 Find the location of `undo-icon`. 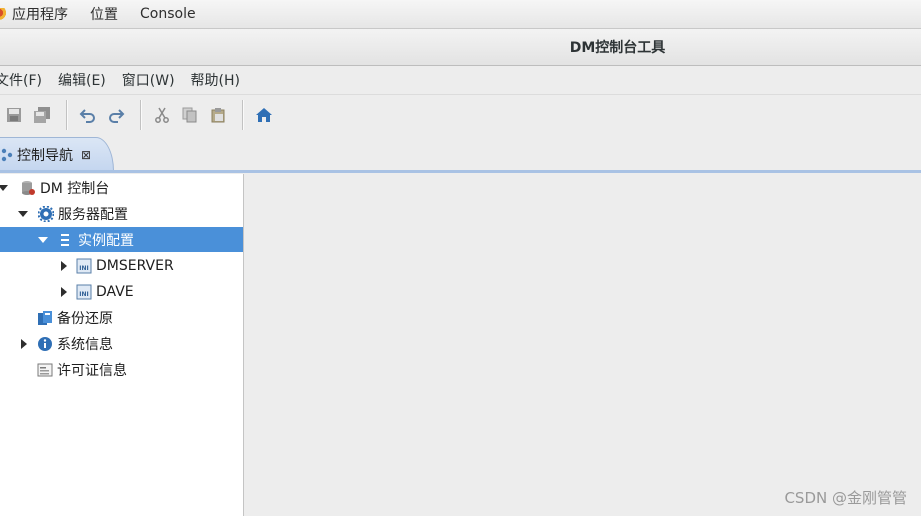

undo-icon is located at coordinates (87, 116).